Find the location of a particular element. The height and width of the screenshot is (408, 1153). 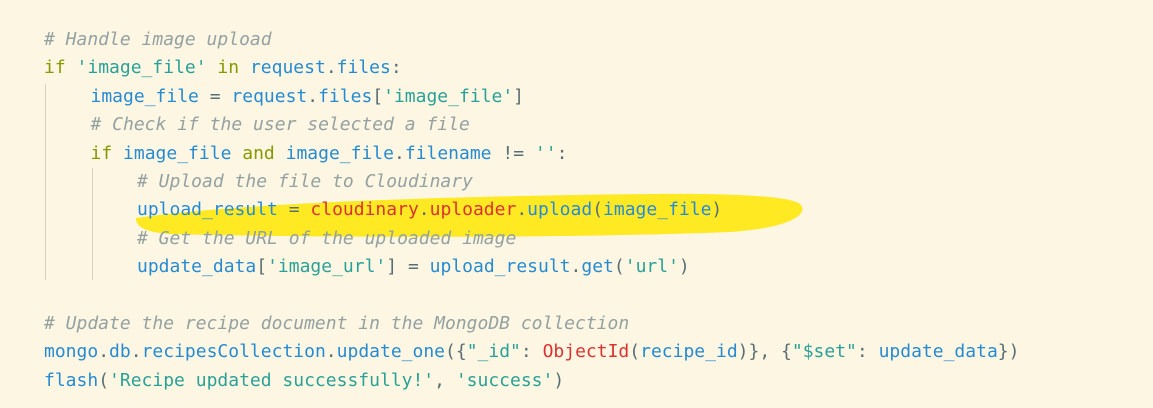

code-token: get is located at coordinates (597, 267).